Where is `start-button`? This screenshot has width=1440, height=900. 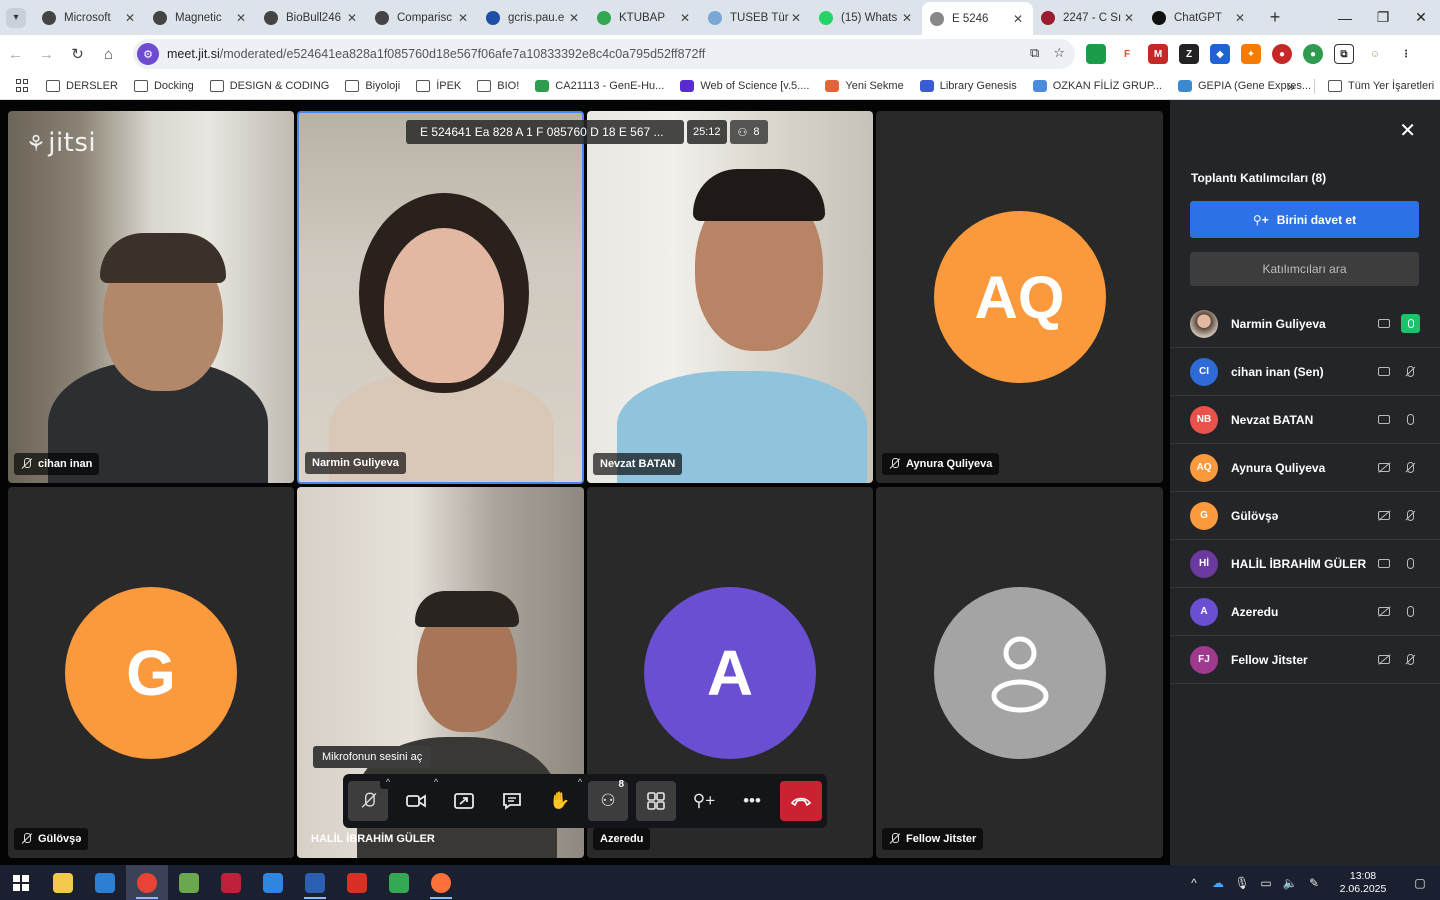
start-button is located at coordinates (21, 882).